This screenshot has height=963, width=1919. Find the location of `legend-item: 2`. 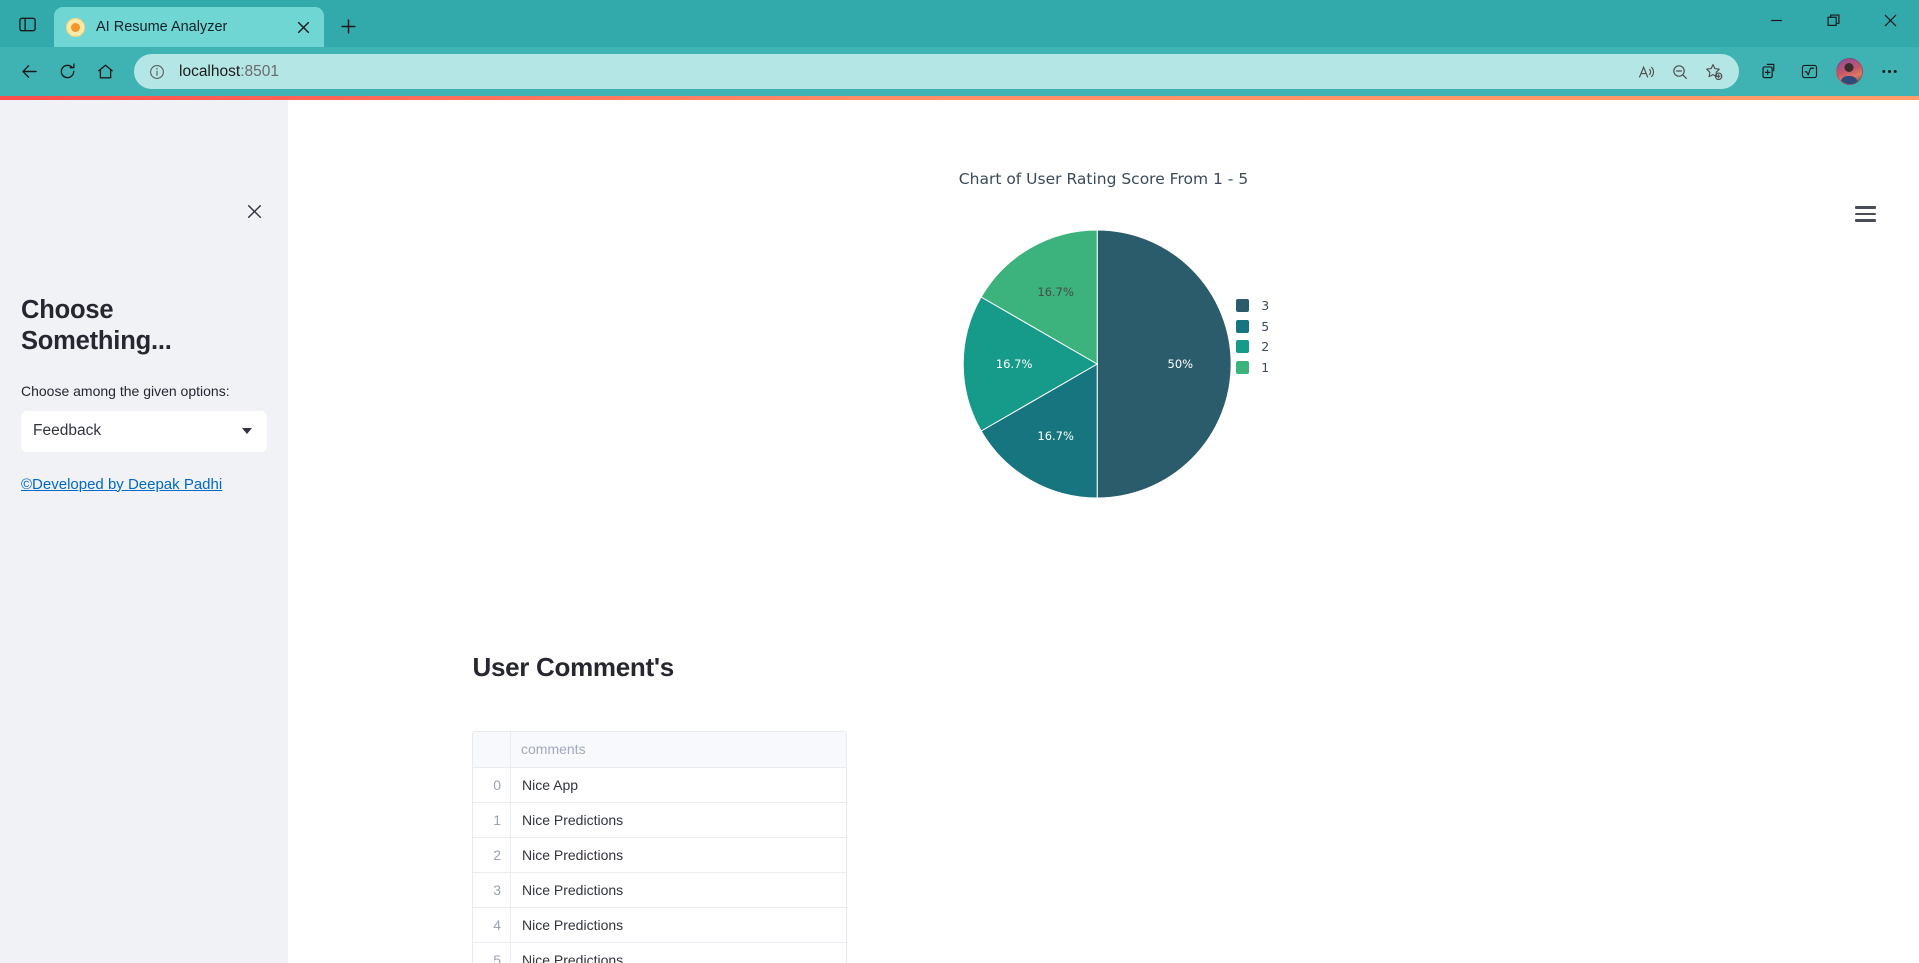

legend-item: 2 is located at coordinates (1252, 346).